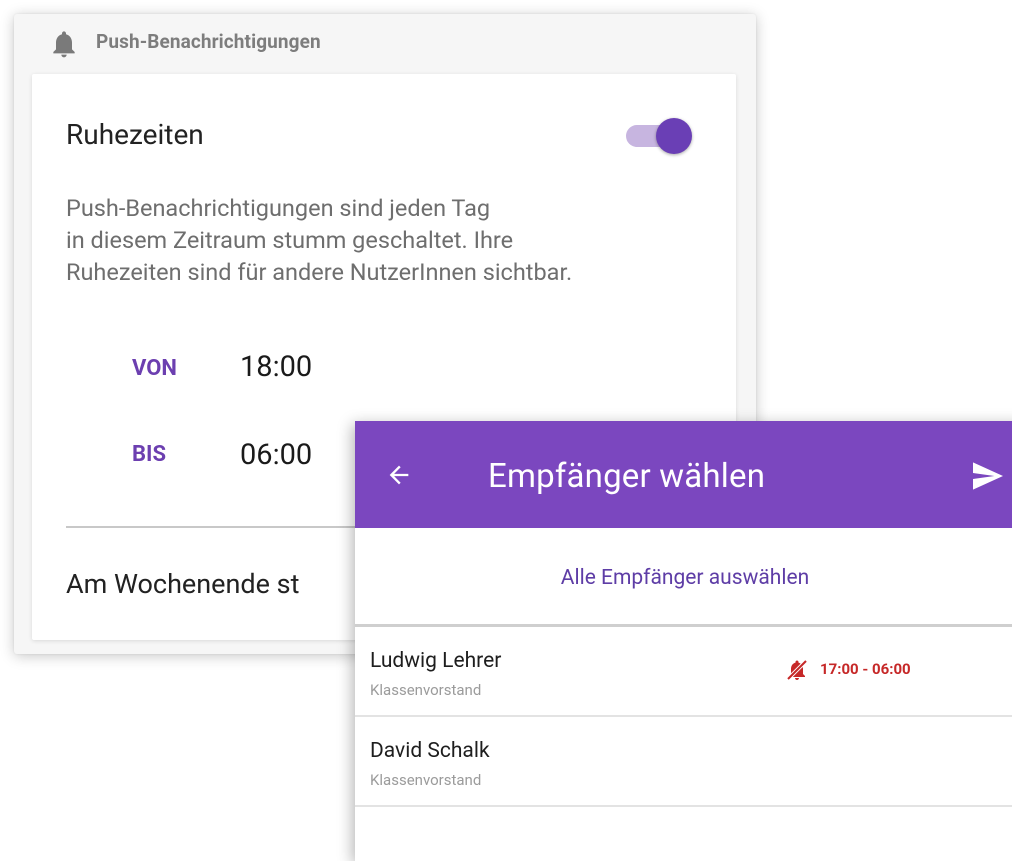 The width and height of the screenshot is (1012, 861). What do you see at coordinates (182, 584) in the screenshot?
I see `weekend-setting-label: Am Wochenende st` at bounding box center [182, 584].